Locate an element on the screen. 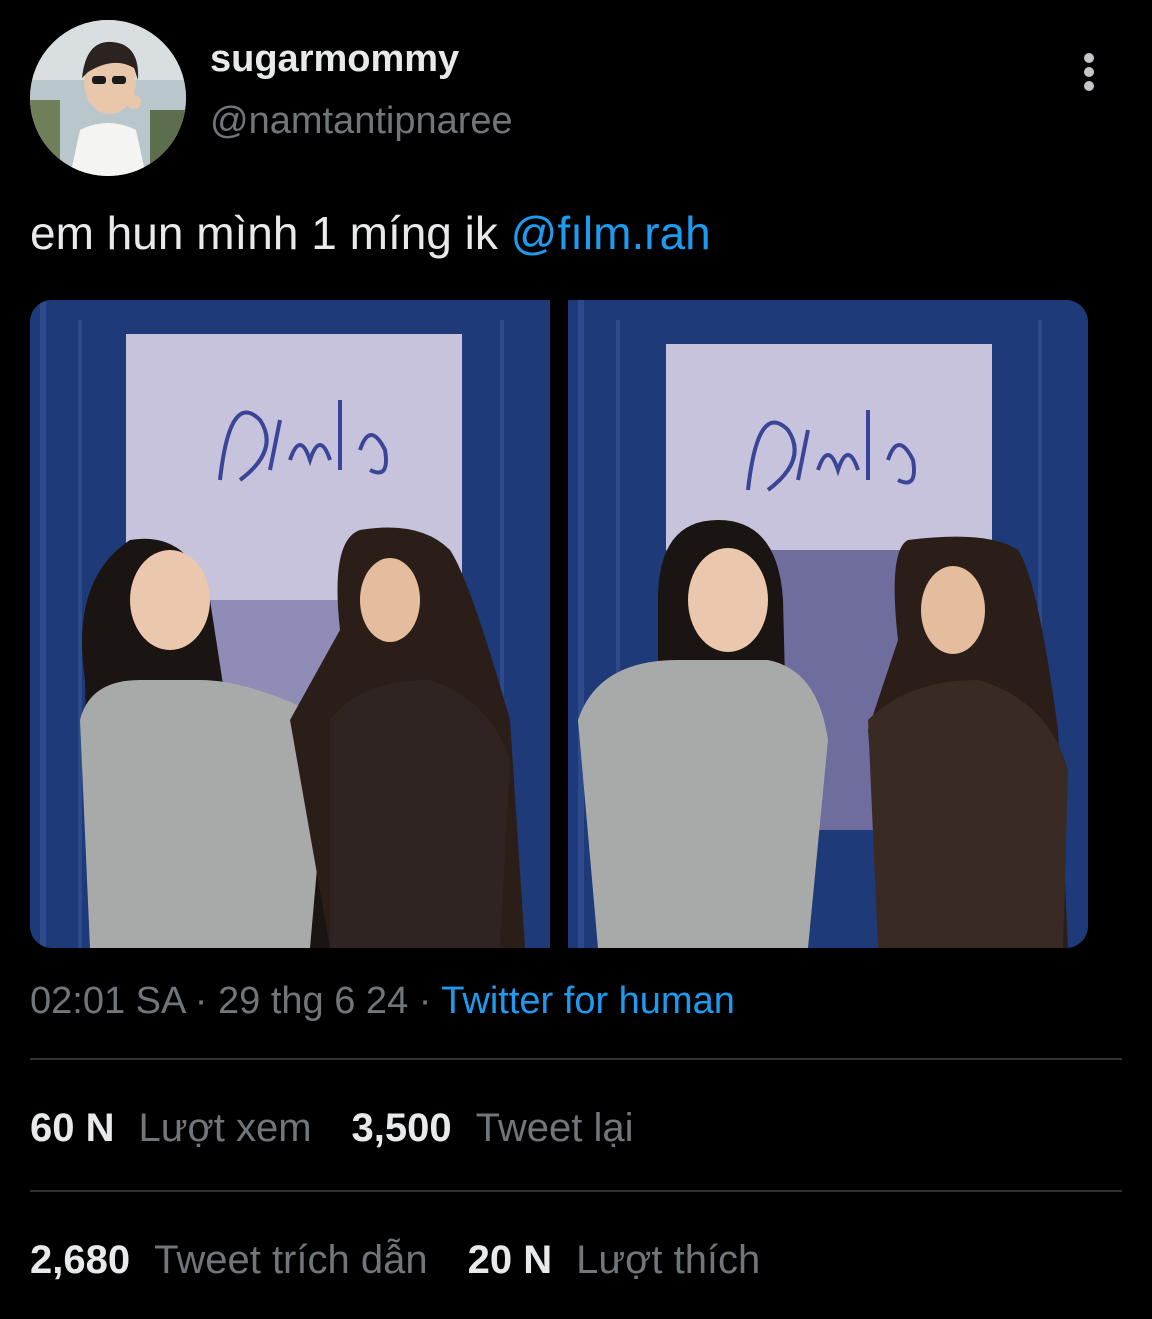 Image resolution: width=1152 pixels, height=1319 pixels. retweets-count: 3,500 is located at coordinates (401, 1128).